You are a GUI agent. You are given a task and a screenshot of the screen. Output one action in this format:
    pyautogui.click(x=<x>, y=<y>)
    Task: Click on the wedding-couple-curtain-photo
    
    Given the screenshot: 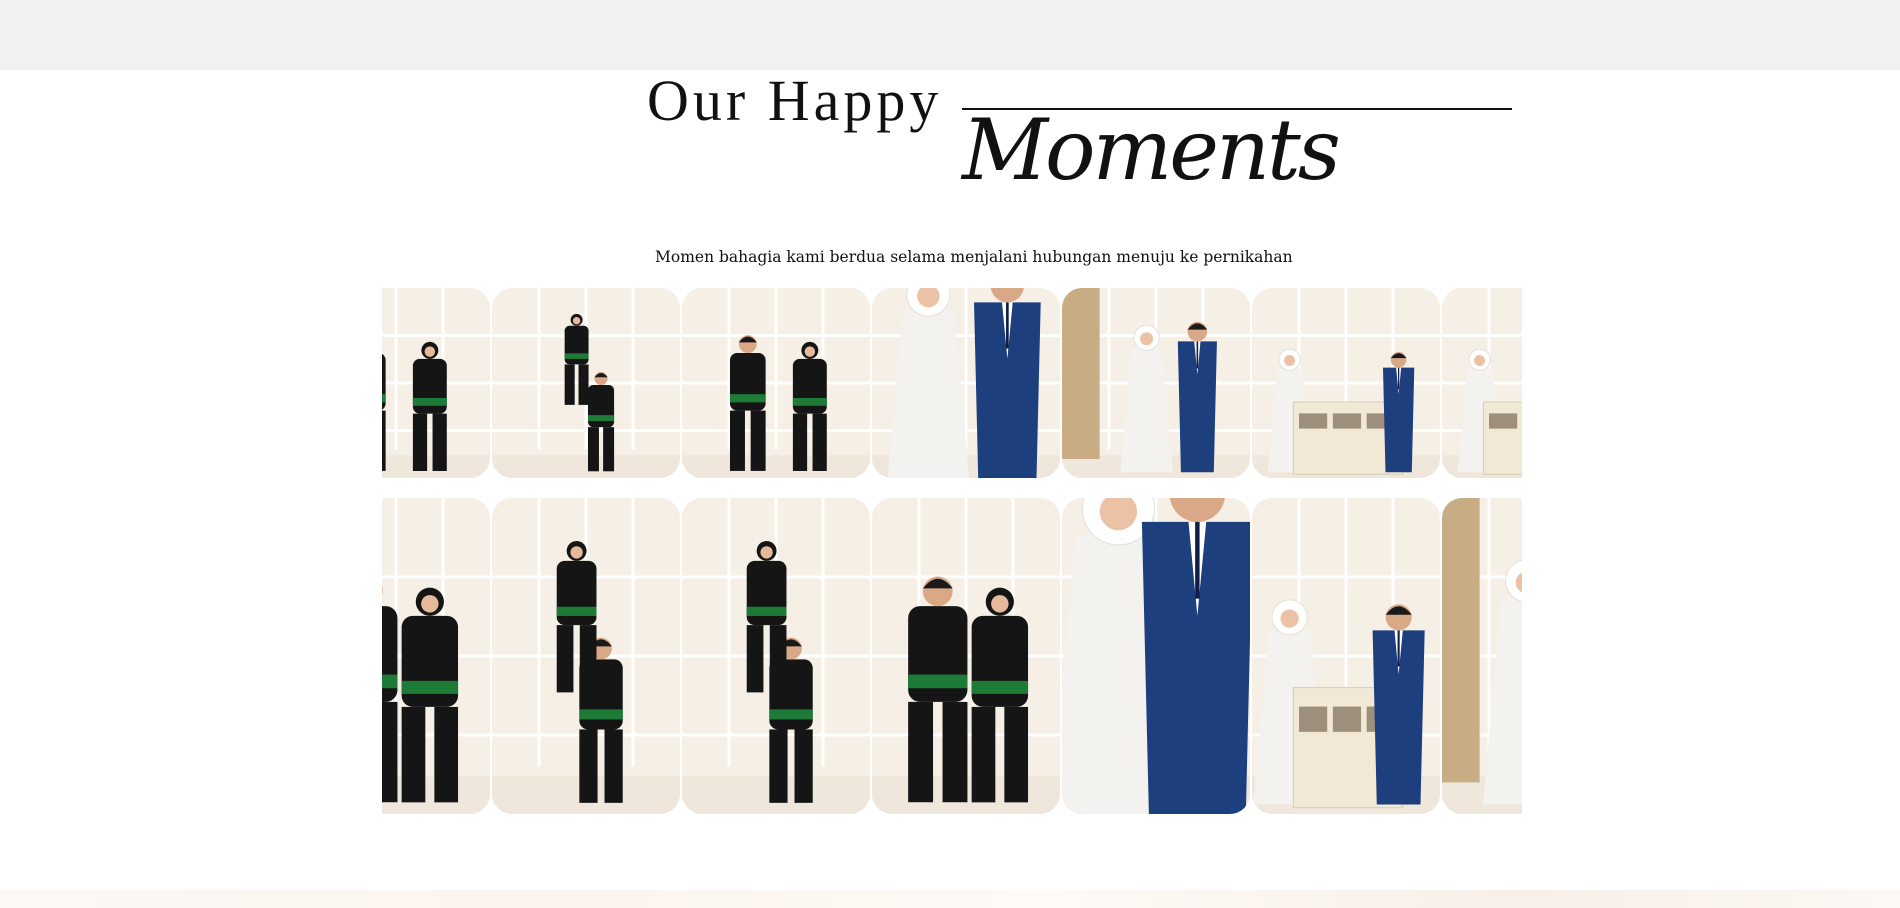 What is the action you would take?
    pyautogui.click(x=1156, y=383)
    